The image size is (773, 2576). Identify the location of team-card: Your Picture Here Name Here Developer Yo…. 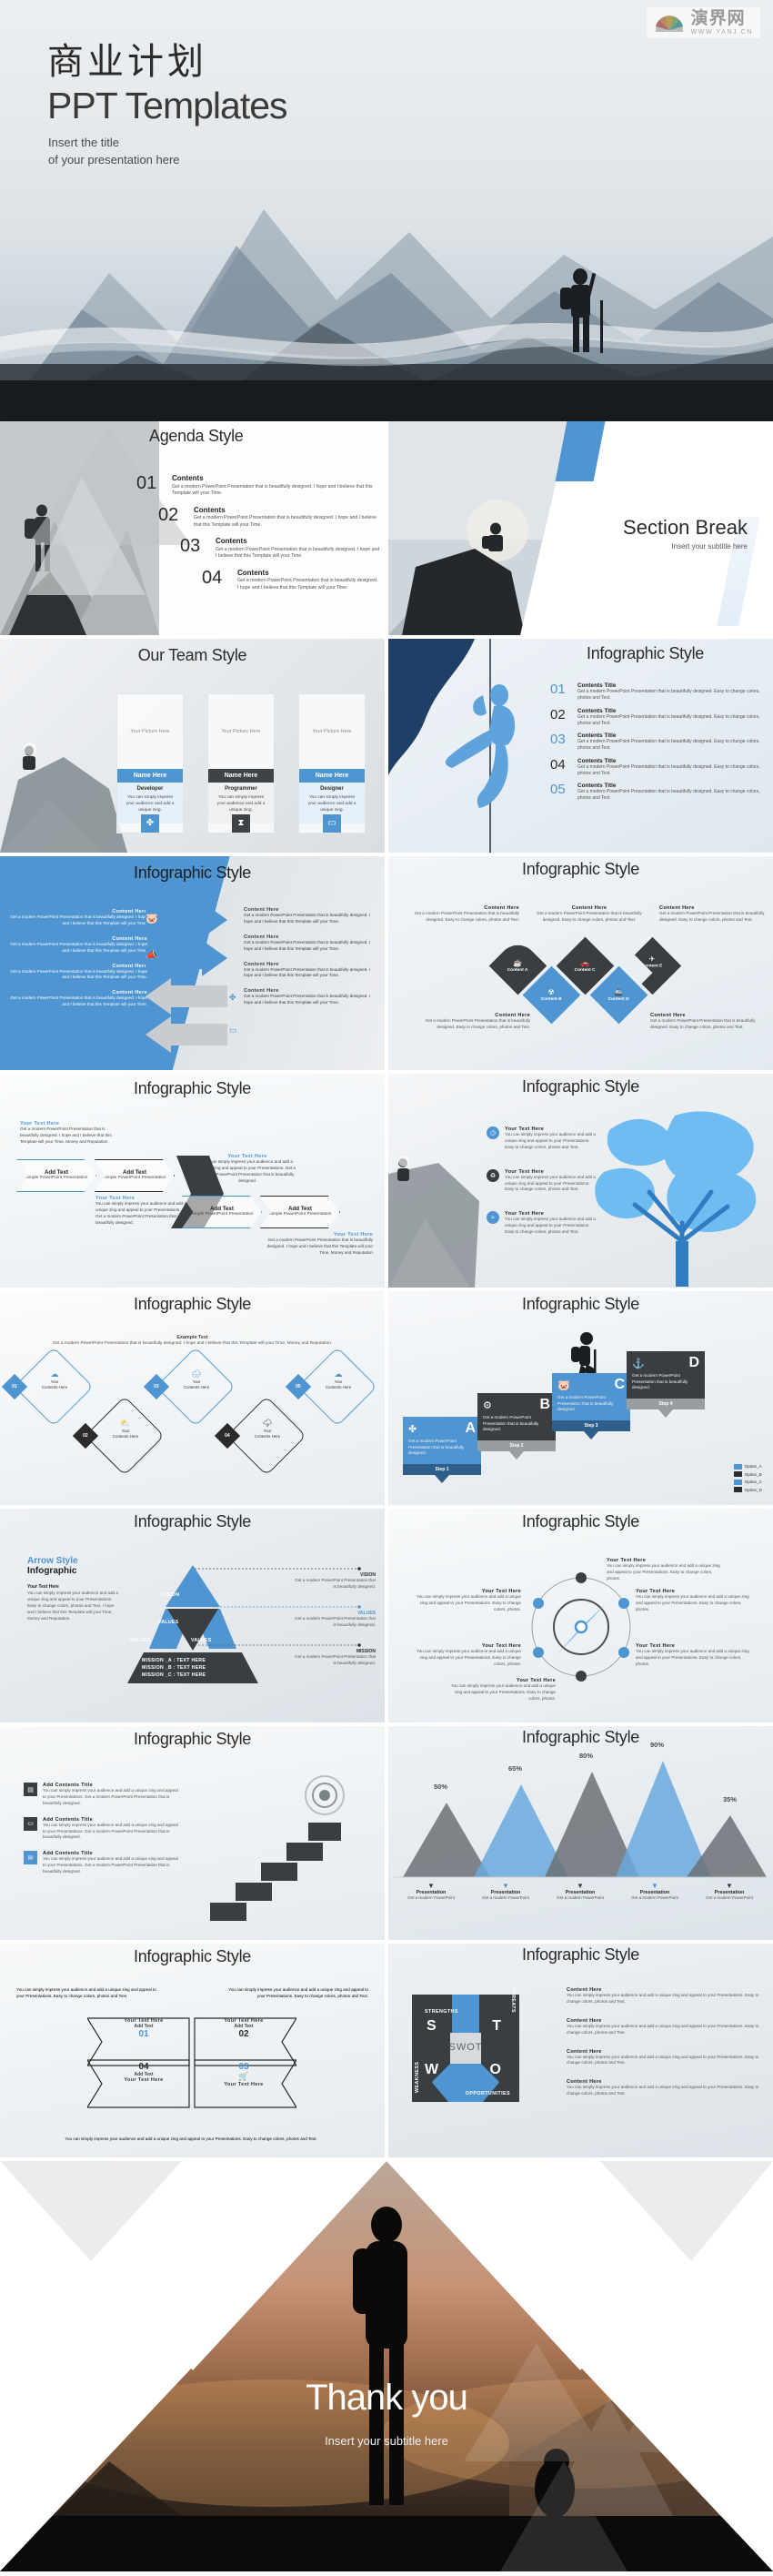
(150, 763).